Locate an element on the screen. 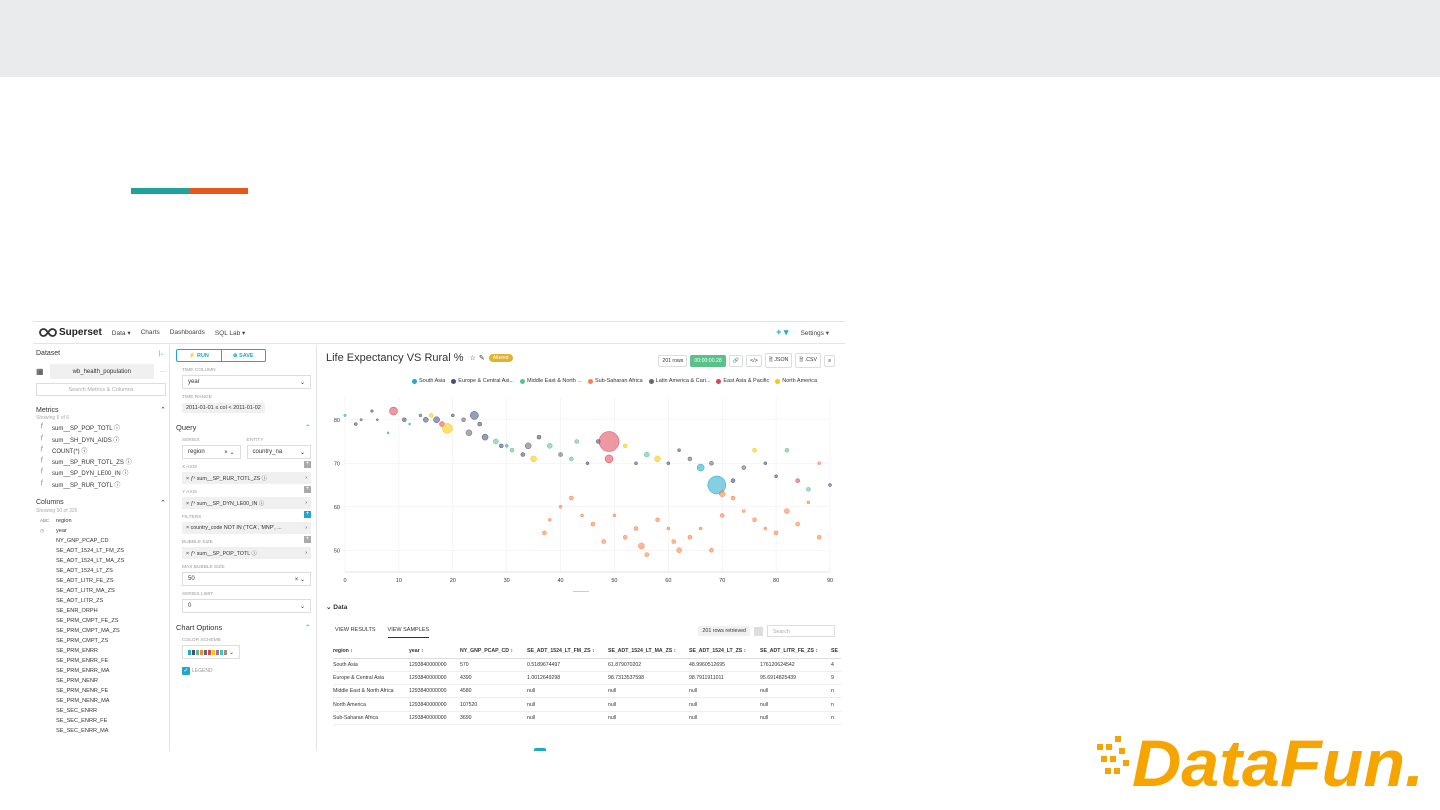 The height and width of the screenshot is (810, 1440). column-item: SE_ADT_1524_LT_FM_ZS is located at coordinates (101, 551).